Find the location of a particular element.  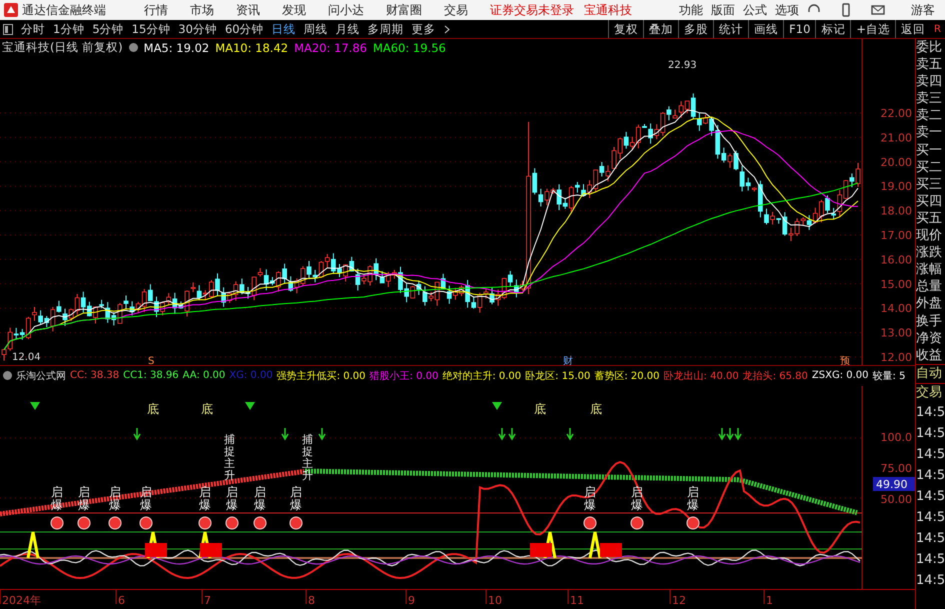

quote-field-label: 现价 is located at coordinates (929, 235).